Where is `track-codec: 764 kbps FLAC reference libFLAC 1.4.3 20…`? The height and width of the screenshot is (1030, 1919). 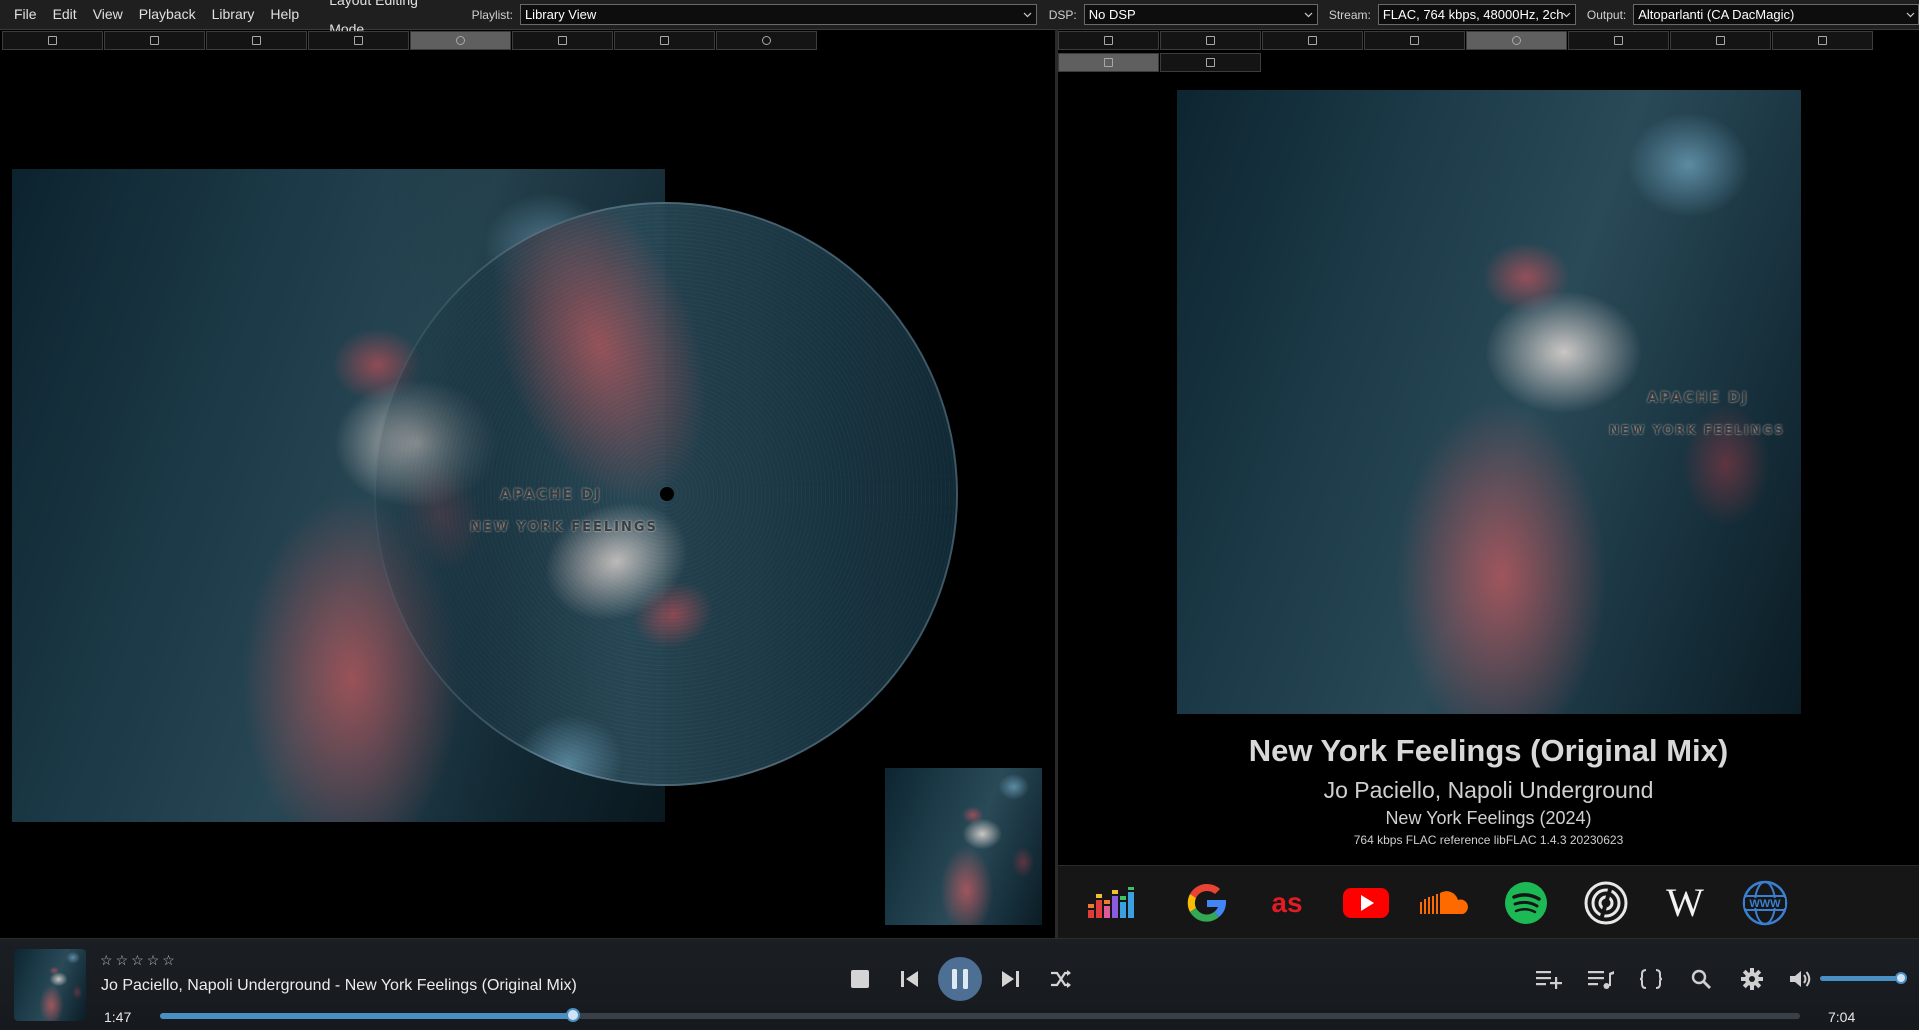 track-codec: 764 kbps FLAC reference libFLAC 1.4.3 20… is located at coordinates (1488, 840).